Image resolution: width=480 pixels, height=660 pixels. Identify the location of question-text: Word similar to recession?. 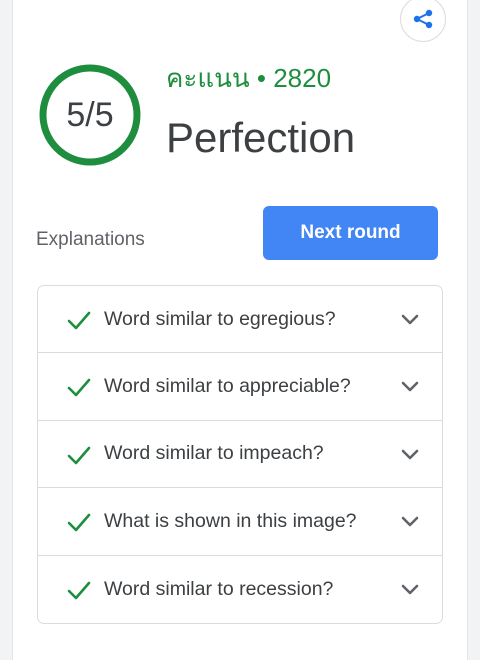
(219, 588).